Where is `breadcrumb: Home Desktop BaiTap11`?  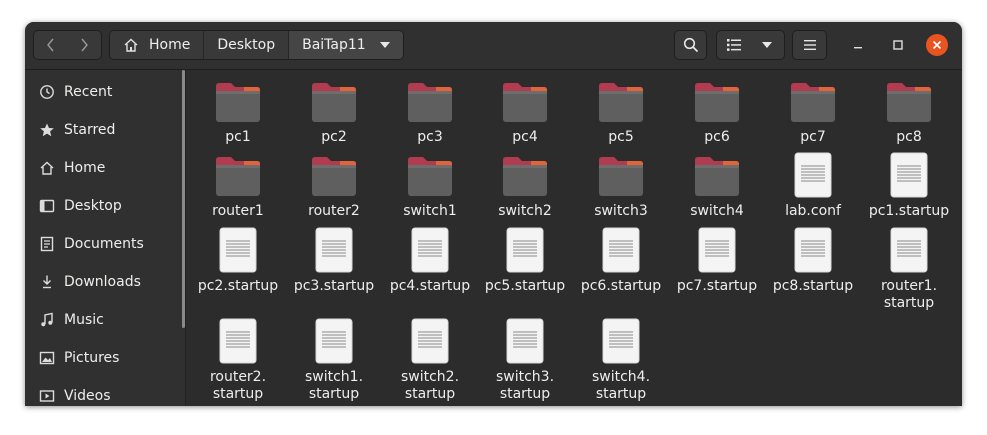
breadcrumb: Home Desktop BaiTap11 is located at coordinates (256, 45).